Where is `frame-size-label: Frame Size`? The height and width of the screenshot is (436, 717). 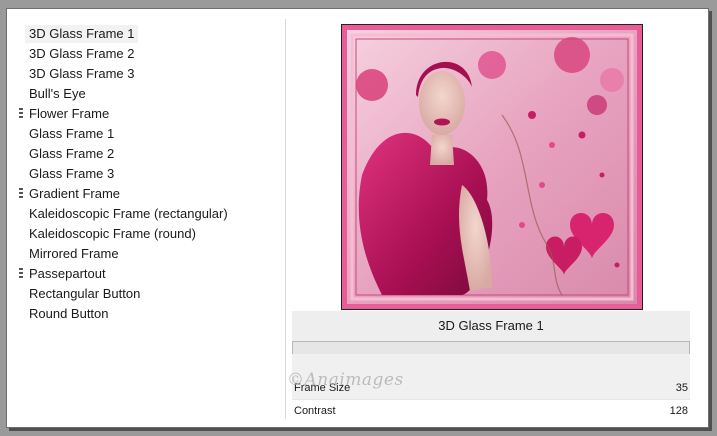 frame-size-label: Frame Size is located at coordinates (322, 388).